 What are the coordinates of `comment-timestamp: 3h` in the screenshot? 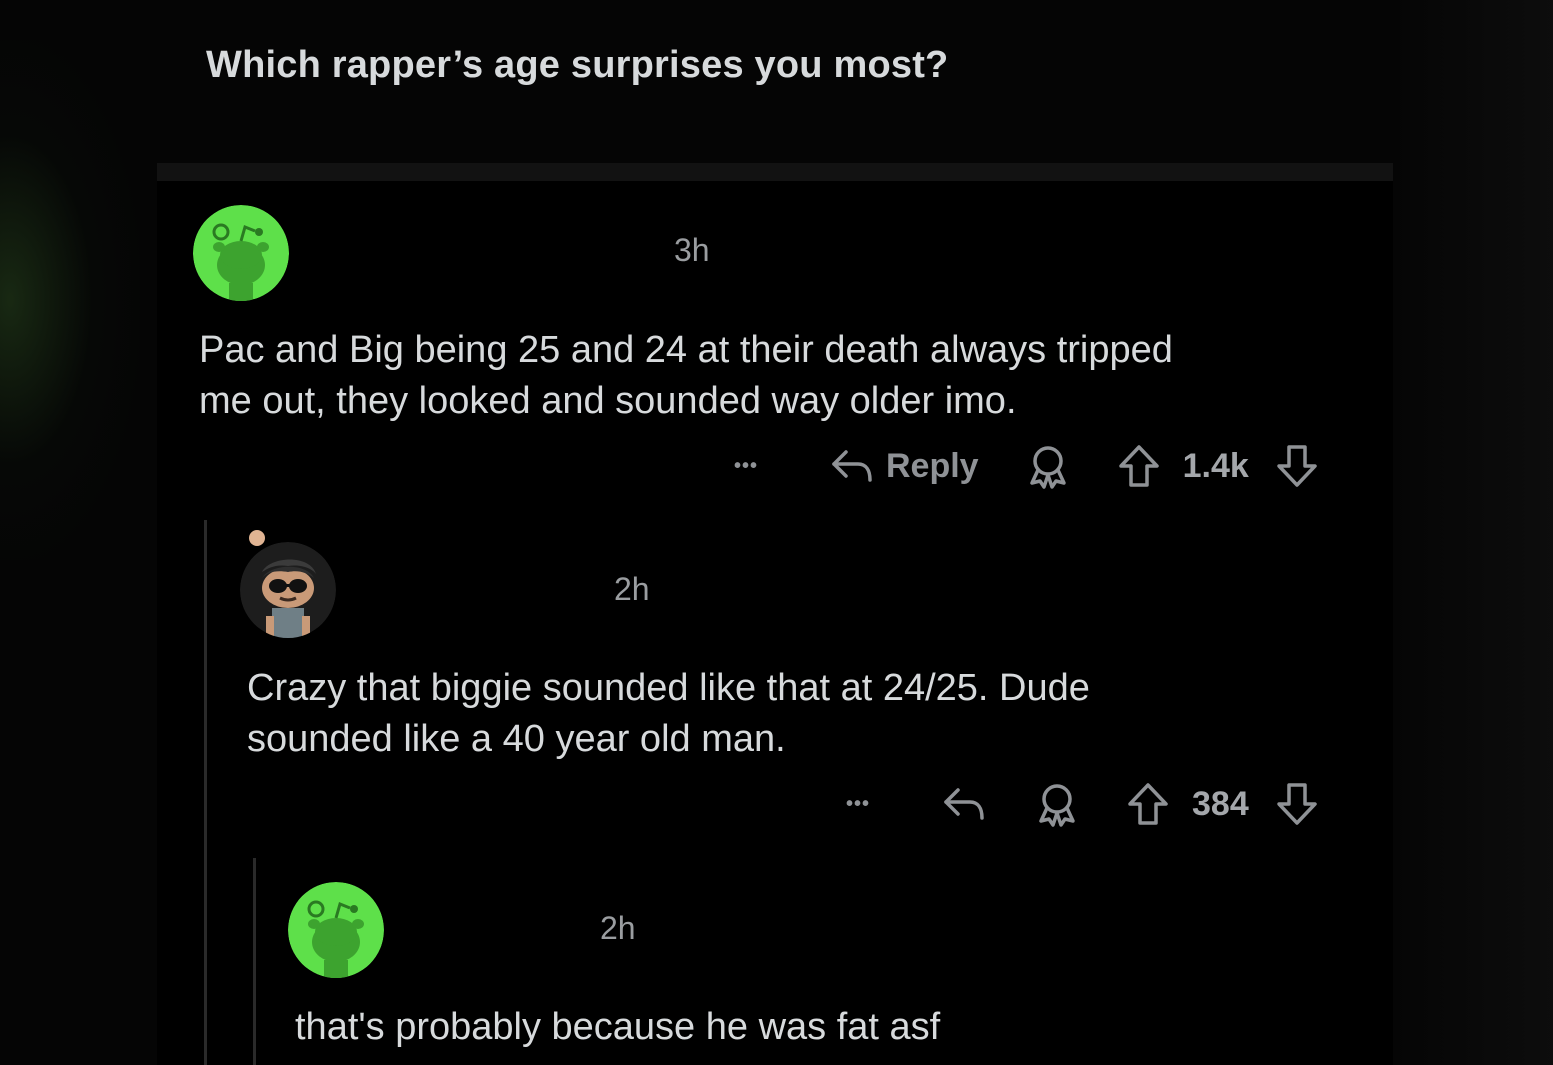 It's located at (692, 250).